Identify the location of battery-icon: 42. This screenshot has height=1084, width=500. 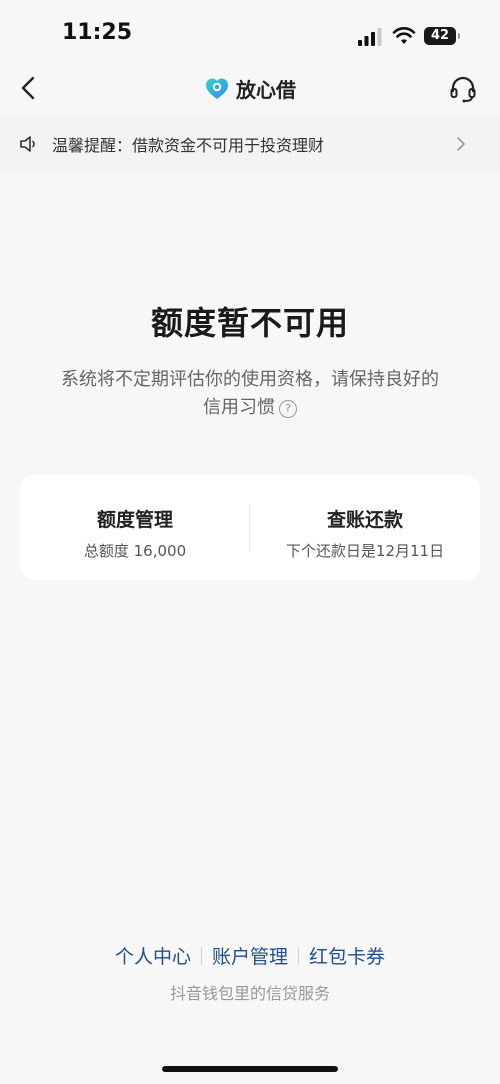
(442, 36).